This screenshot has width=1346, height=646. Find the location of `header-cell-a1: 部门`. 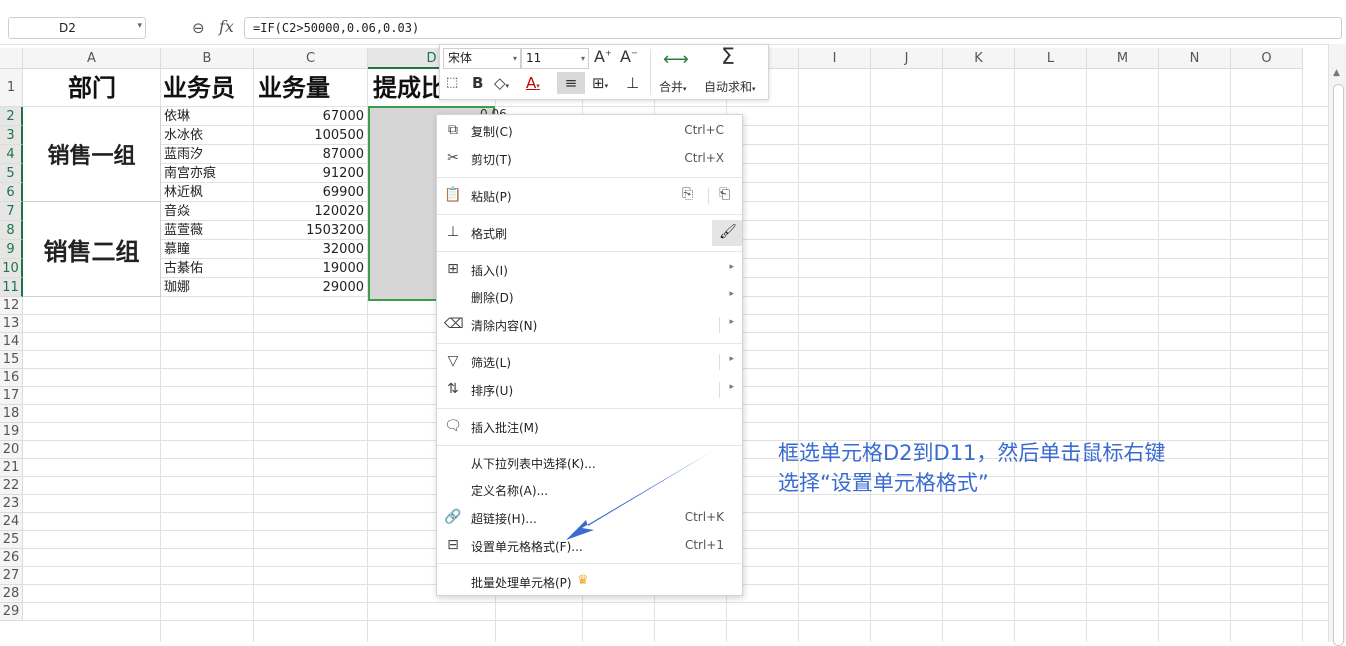

header-cell-a1: 部门 is located at coordinates (92, 87).